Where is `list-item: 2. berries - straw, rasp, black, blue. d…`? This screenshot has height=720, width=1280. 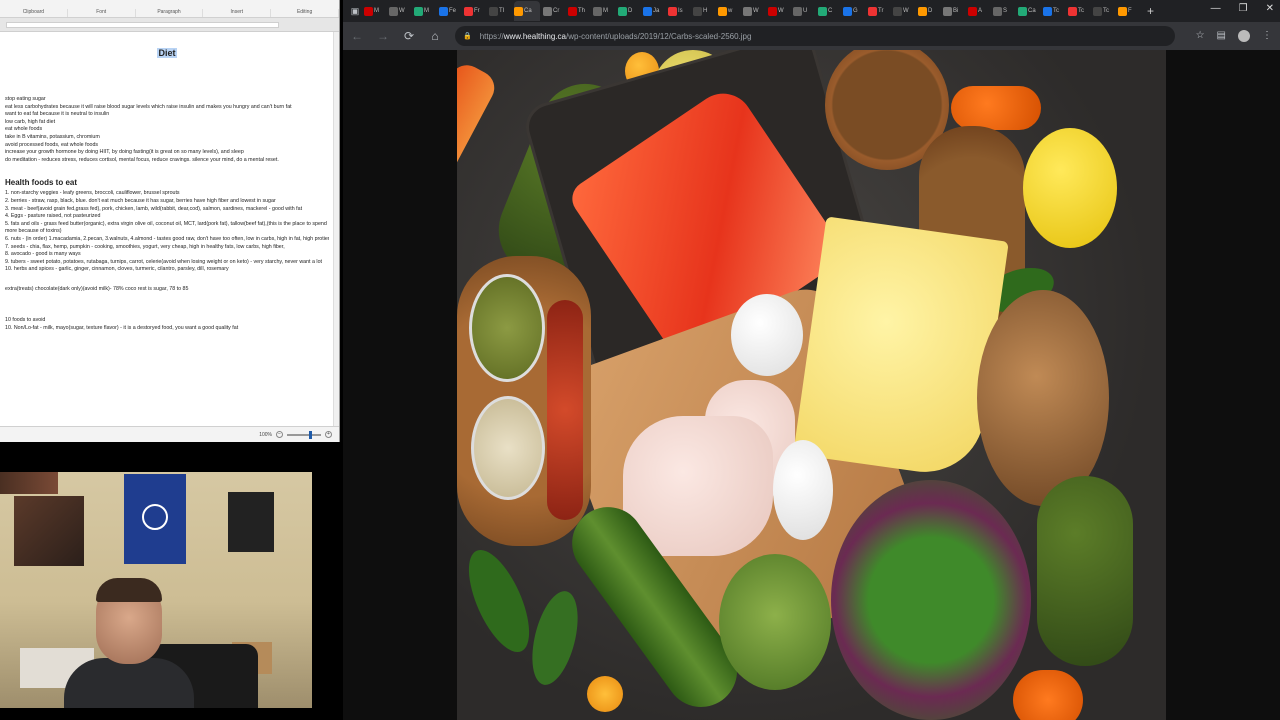 list-item: 2. berries - straw, rasp, black, blue. d… is located at coordinates (140, 200).